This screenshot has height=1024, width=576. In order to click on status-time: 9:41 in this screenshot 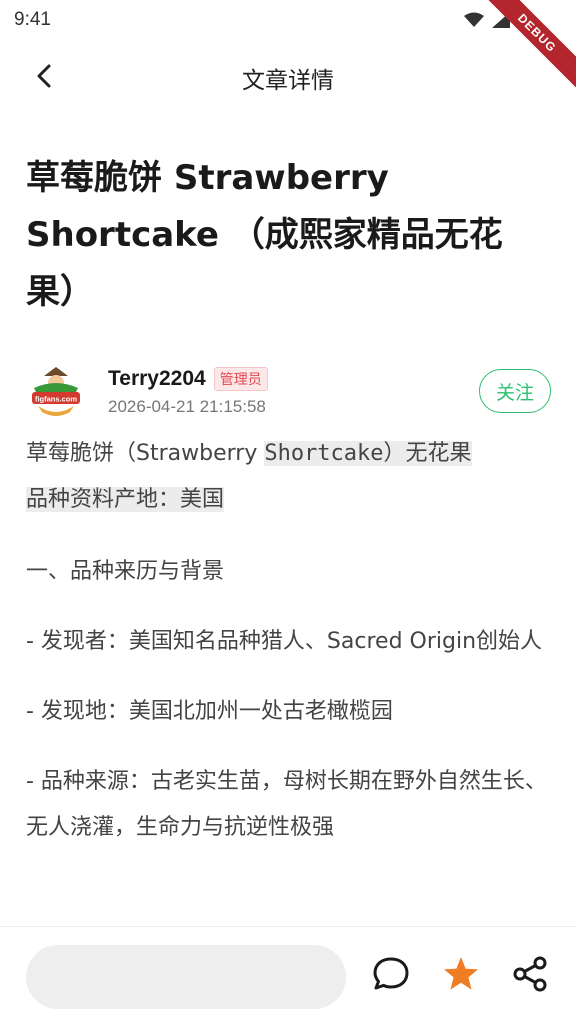, I will do `click(32, 19)`.